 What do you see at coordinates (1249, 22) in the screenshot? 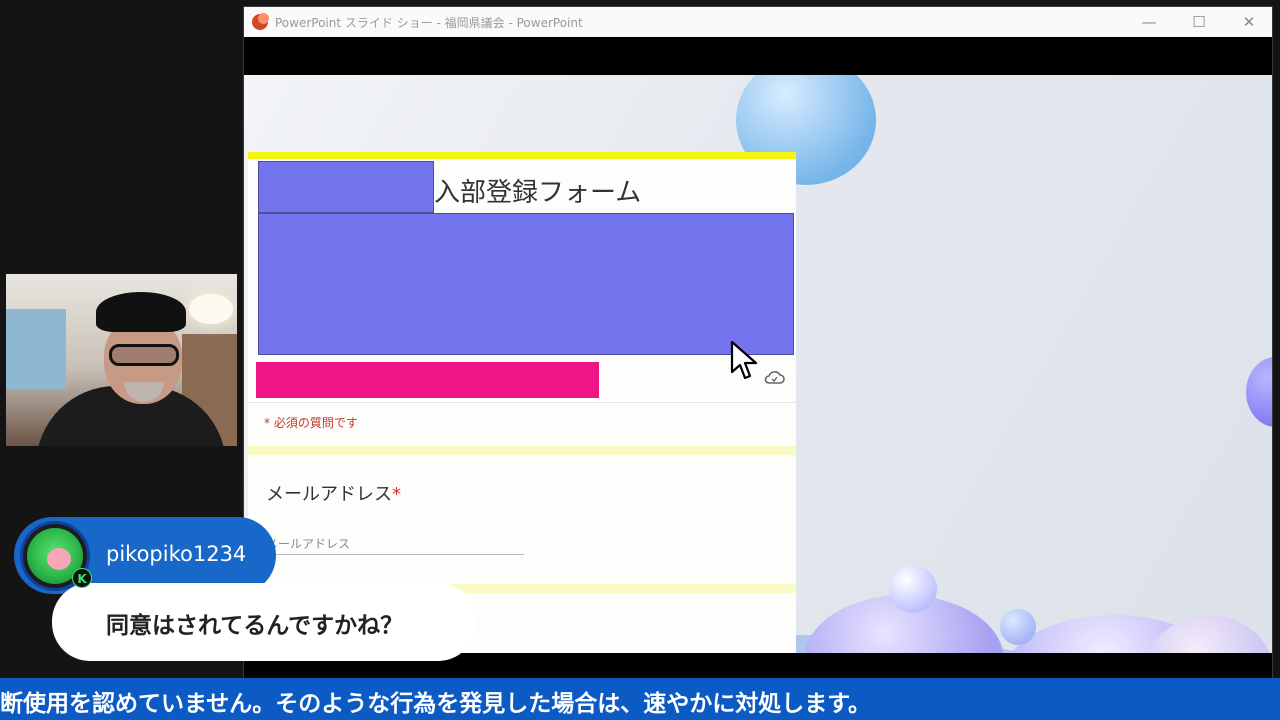
I see `close-button: ✕` at bounding box center [1249, 22].